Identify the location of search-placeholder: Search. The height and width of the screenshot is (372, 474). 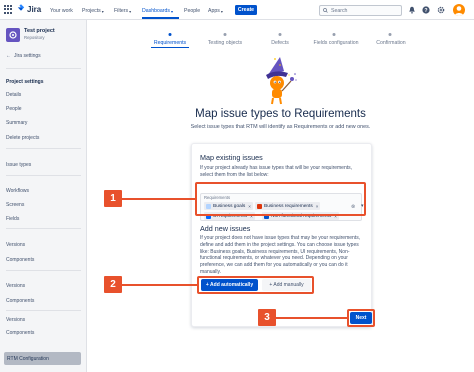
(339, 10).